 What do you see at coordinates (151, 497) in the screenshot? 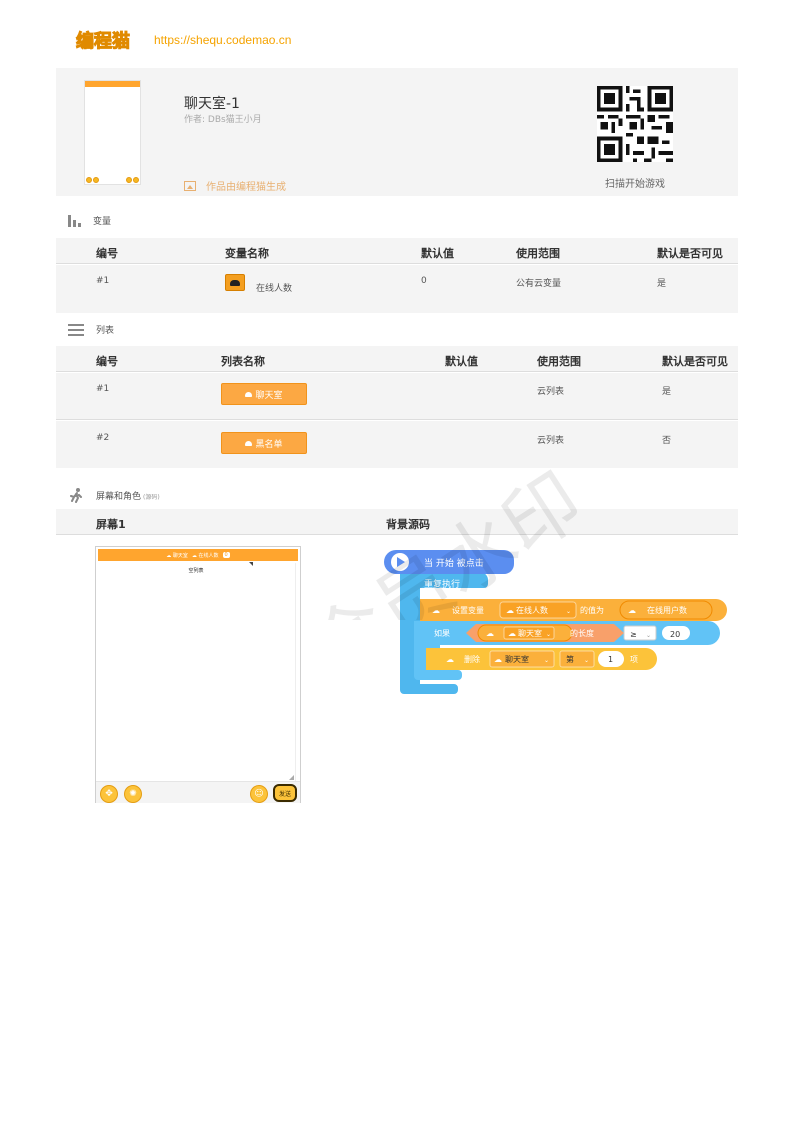
I see `screens-title-note: (源码)` at bounding box center [151, 497].